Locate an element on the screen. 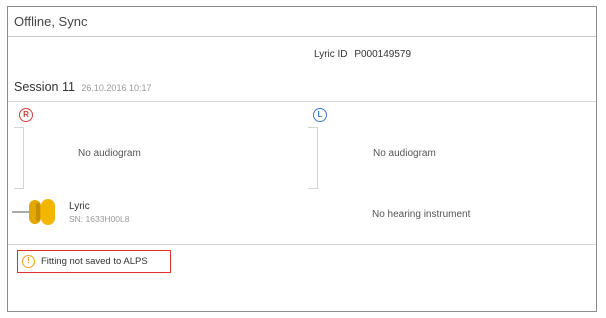 The image size is (606, 318). left-audiogram-box is located at coordinates (313, 158).